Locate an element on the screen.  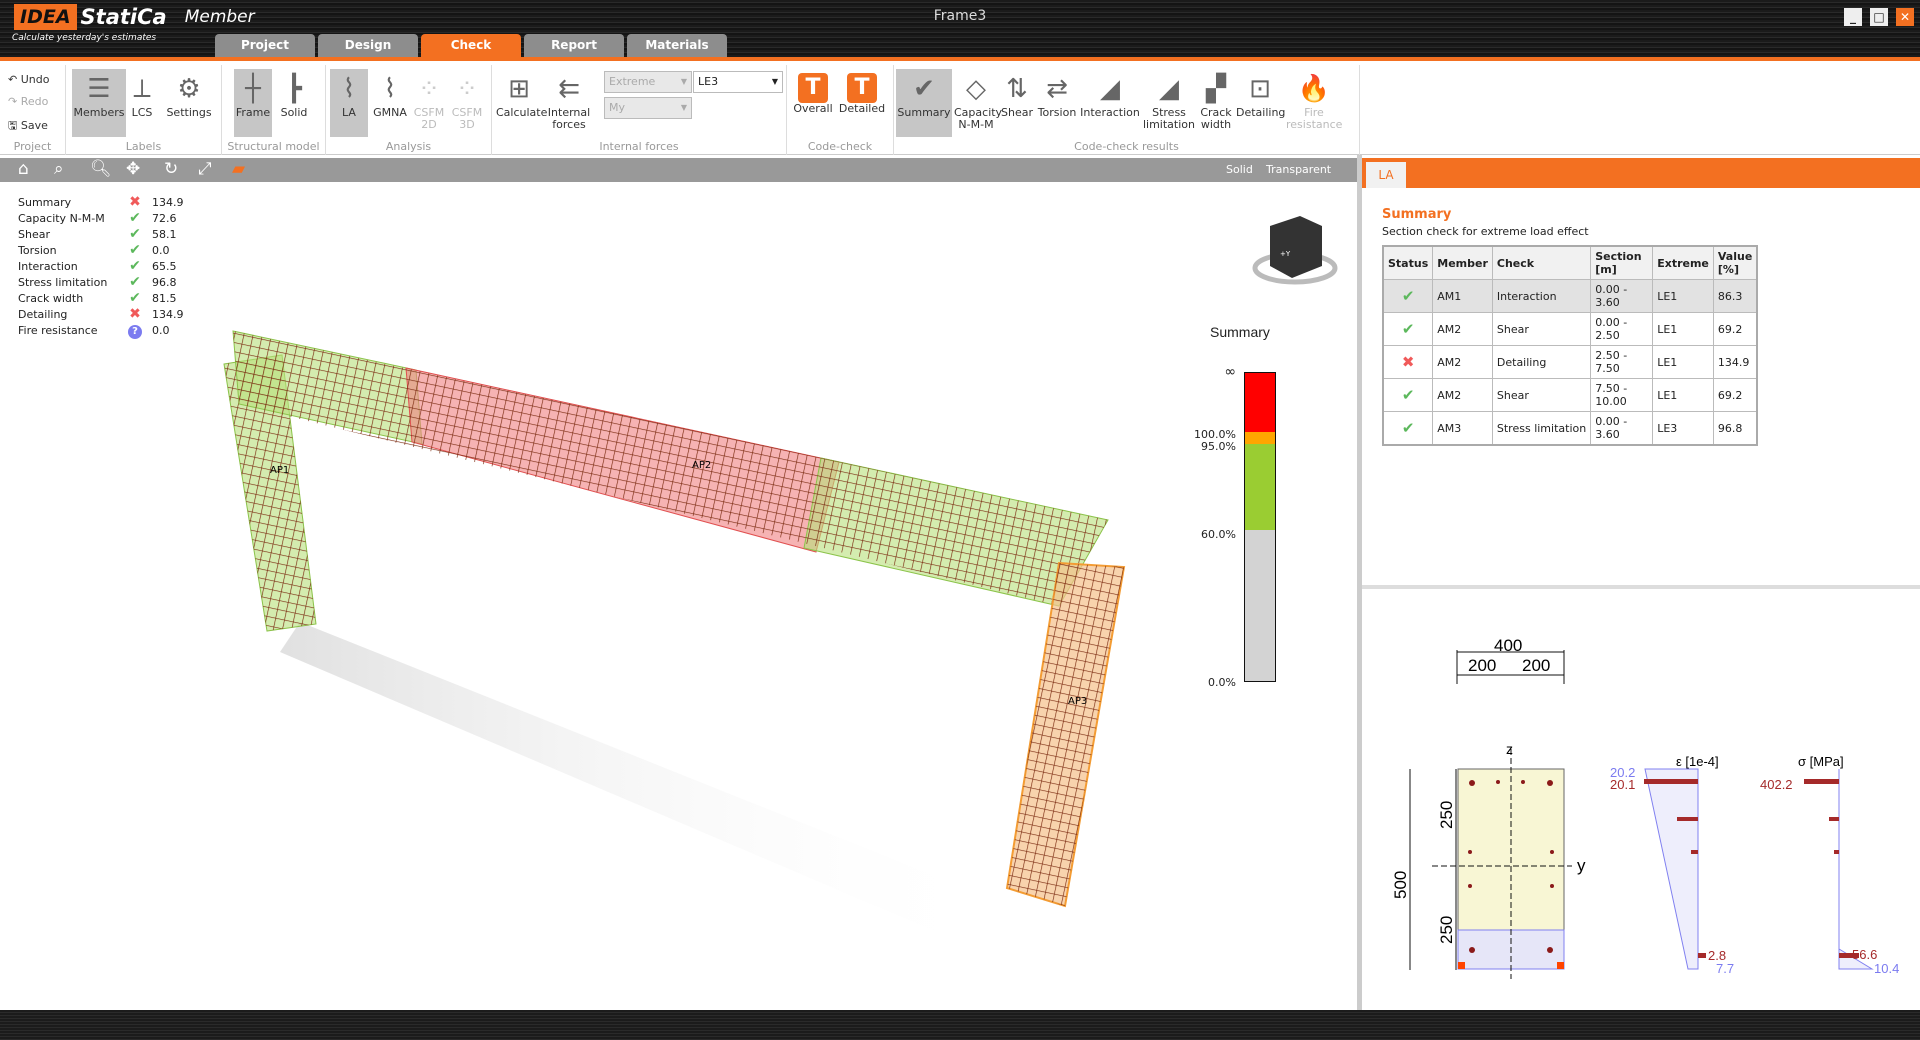
col-member: Member is located at coordinates (1462, 262).